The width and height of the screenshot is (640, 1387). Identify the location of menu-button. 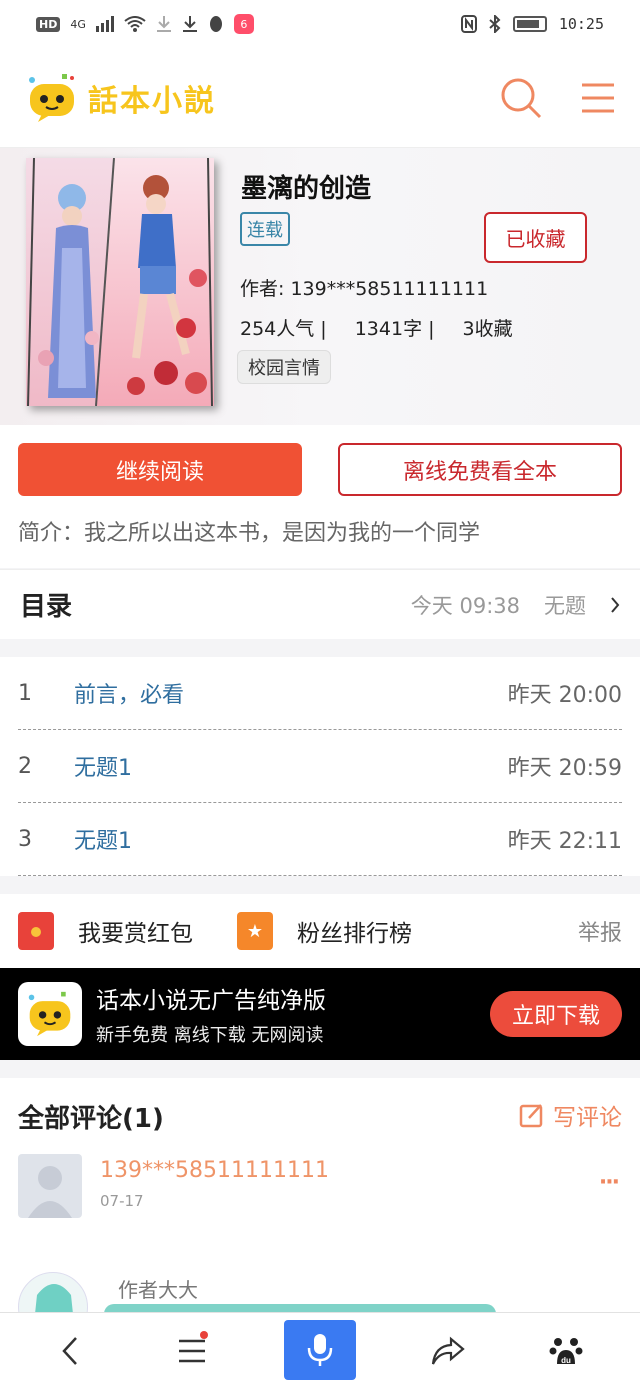
(192, 1350).